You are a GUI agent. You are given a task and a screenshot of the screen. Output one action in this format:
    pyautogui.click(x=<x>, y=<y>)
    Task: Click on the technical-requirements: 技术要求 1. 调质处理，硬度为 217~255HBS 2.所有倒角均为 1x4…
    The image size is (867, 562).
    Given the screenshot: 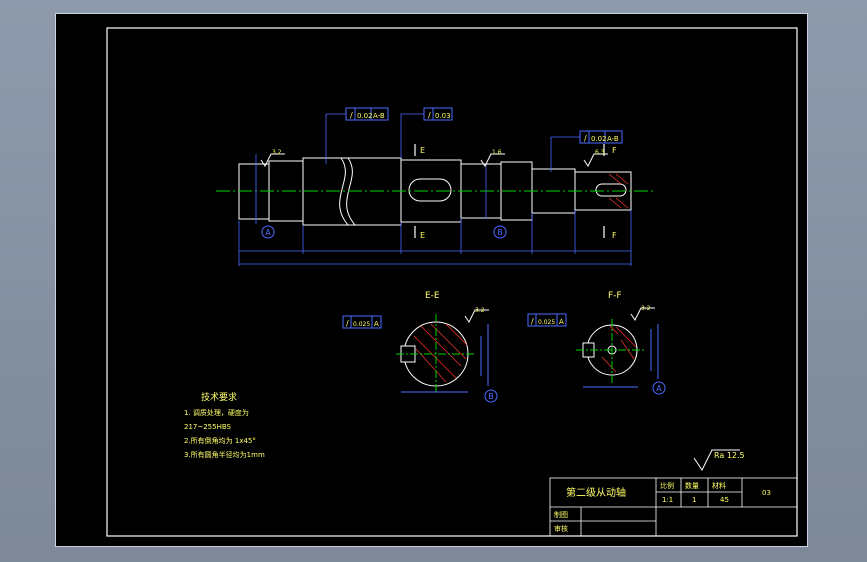 What is the action you would take?
    pyautogui.click(x=224, y=425)
    